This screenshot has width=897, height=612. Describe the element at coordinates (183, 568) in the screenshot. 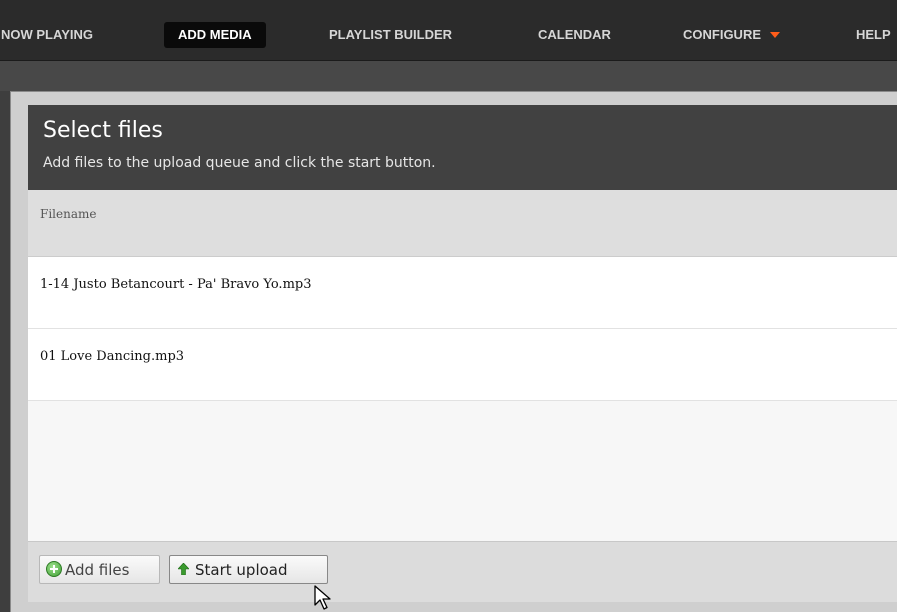

I see `arrow-up-icon` at that location.